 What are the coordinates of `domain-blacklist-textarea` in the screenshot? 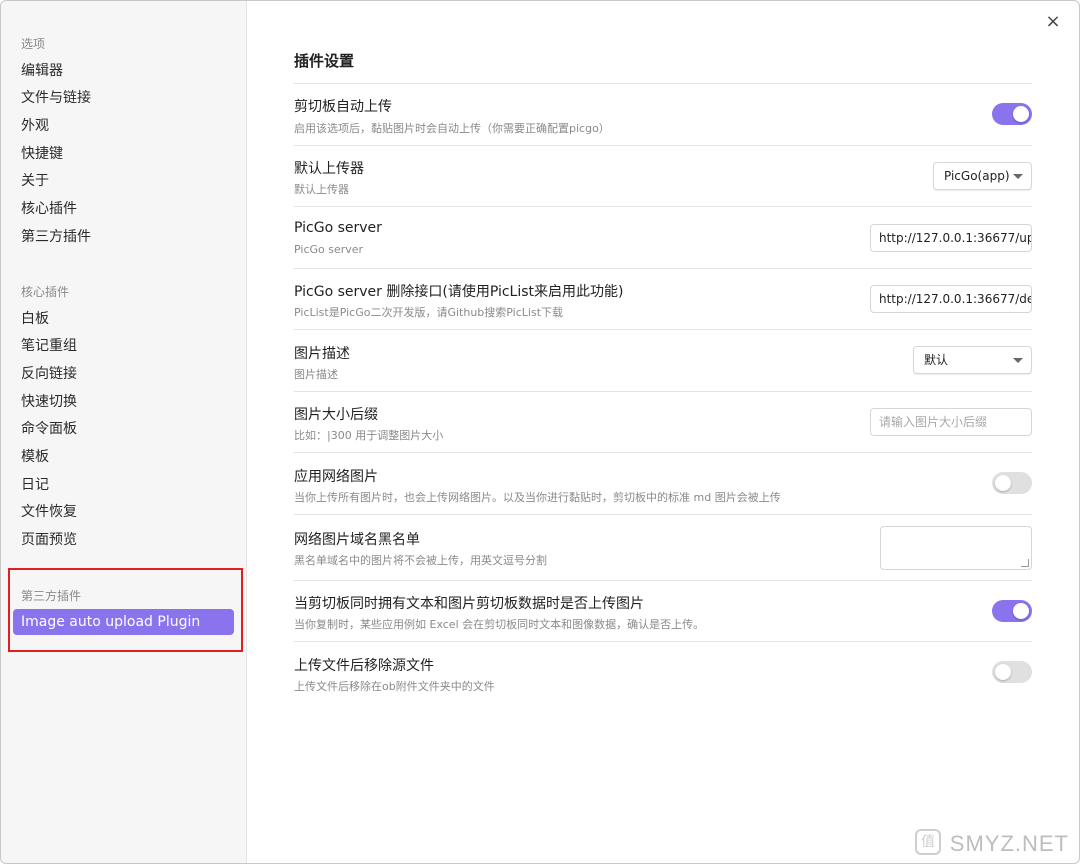 It's located at (956, 548).